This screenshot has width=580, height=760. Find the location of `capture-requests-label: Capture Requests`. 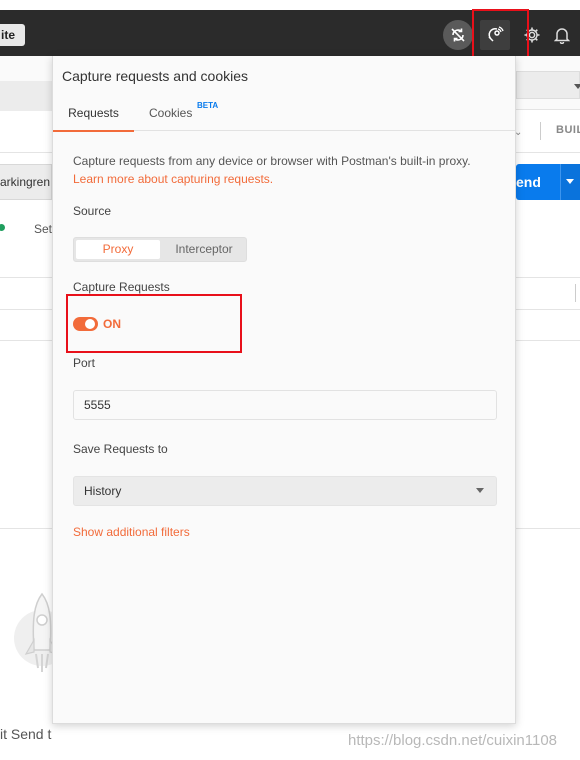

capture-requests-label: Capture Requests is located at coordinates (121, 287).